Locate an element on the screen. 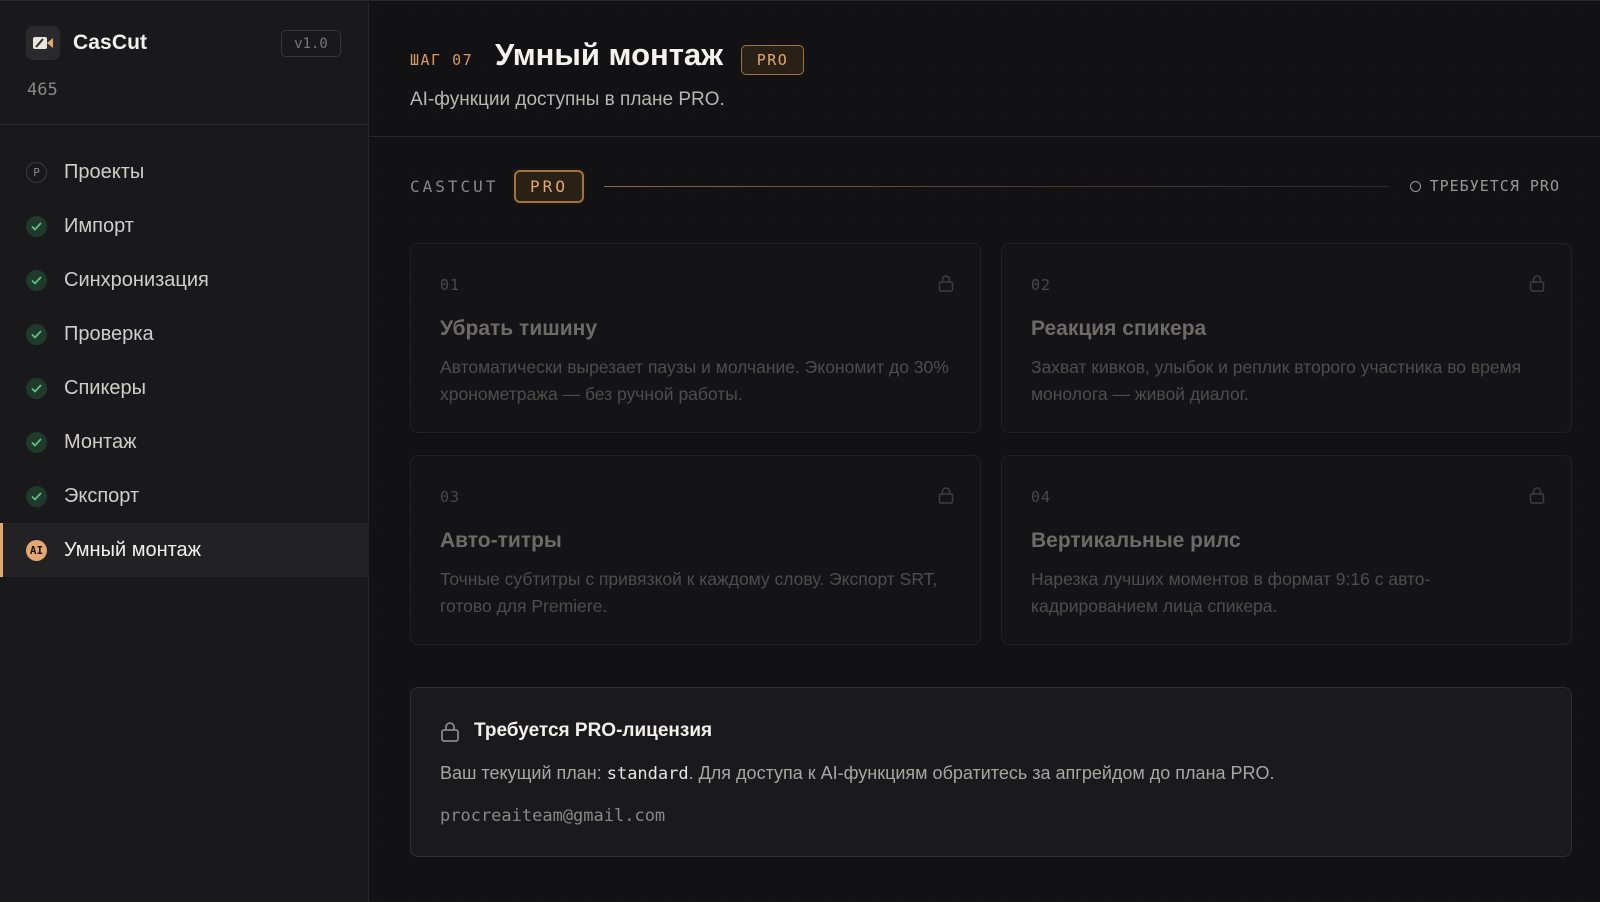  sidebar-item-smart-edit: AI Умный монтаж is located at coordinates (184, 550).